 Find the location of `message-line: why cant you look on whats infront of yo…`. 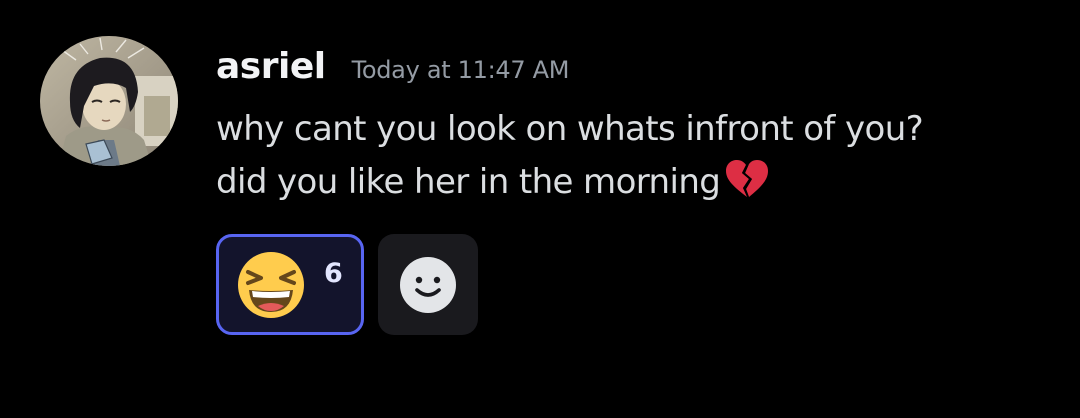

message-line: why cant you look on whats infront of yo… is located at coordinates (570, 129).